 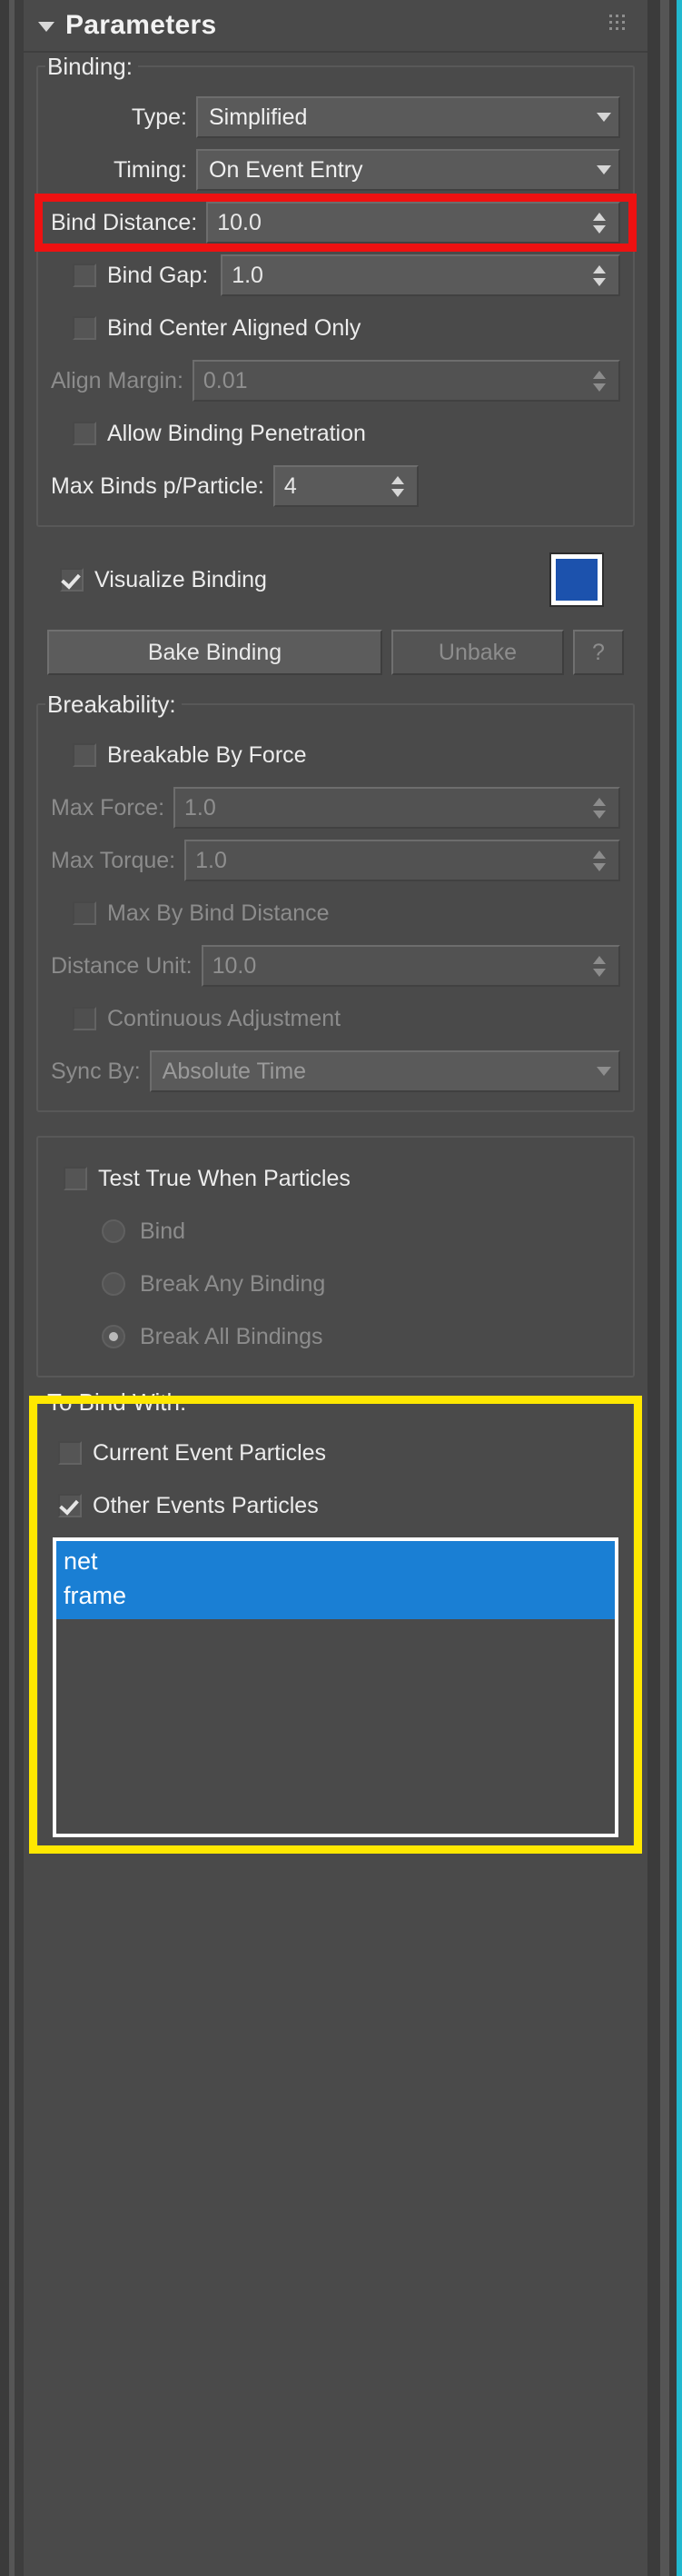 I want to click on max-force-row: Max Force: 1.0, so click(x=335, y=808).